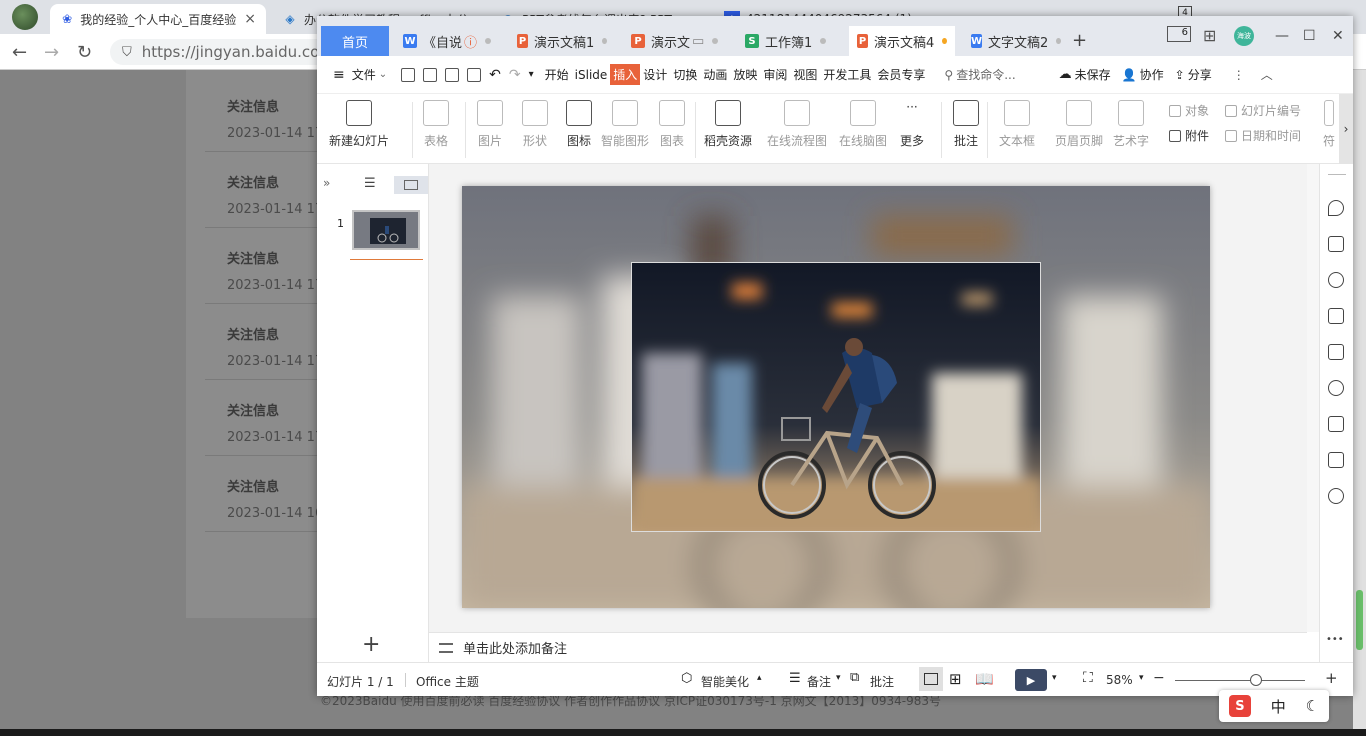 This screenshot has height=736, width=1366. Describe the element at coordinates (535, 124) in the screenshot. I see `shape-button: 形状` at that location.